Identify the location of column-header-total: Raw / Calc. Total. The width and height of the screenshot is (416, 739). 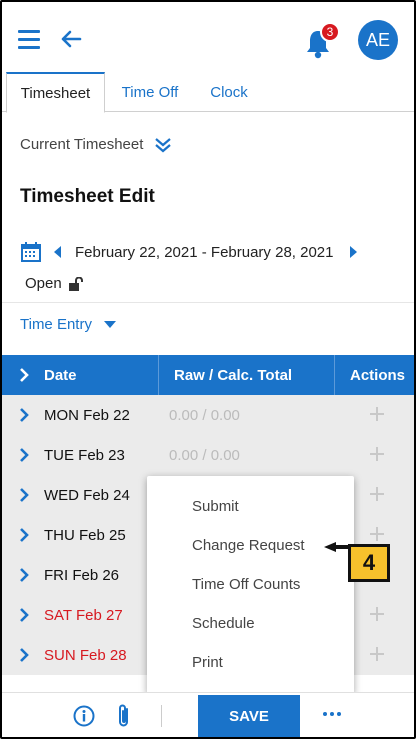
(233, 375).